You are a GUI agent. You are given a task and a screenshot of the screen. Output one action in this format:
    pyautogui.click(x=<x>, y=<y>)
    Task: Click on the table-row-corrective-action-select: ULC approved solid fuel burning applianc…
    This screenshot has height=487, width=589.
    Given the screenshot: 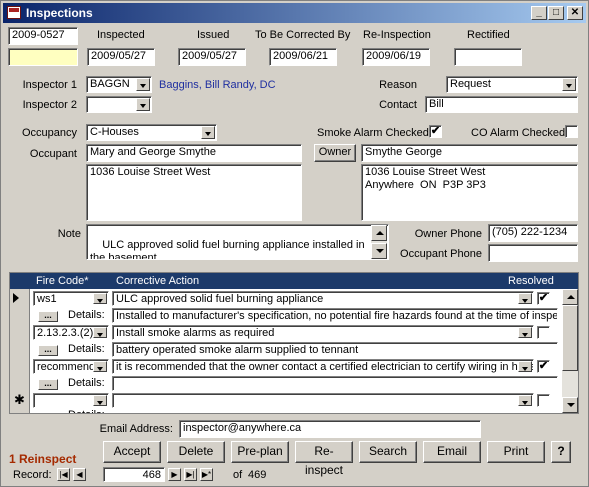 What is the action you would take?
    pyautogui.click(x=323, y=298)
    